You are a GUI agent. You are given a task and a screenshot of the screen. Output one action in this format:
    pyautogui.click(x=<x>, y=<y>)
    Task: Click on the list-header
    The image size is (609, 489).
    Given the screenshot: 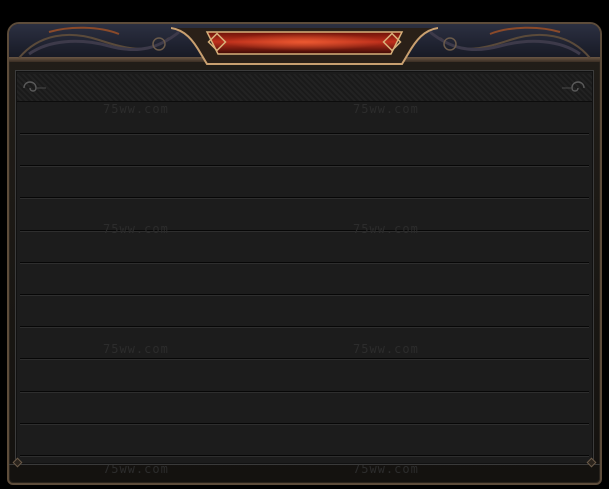 What is the action you would take?
    pyautogui.click(x=304, y=88)
    